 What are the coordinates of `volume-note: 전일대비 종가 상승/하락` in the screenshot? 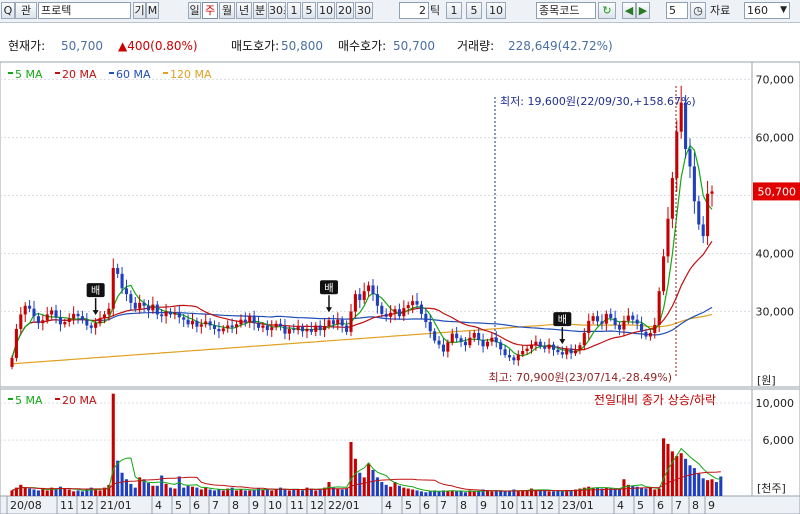 It's located at (655, 400).